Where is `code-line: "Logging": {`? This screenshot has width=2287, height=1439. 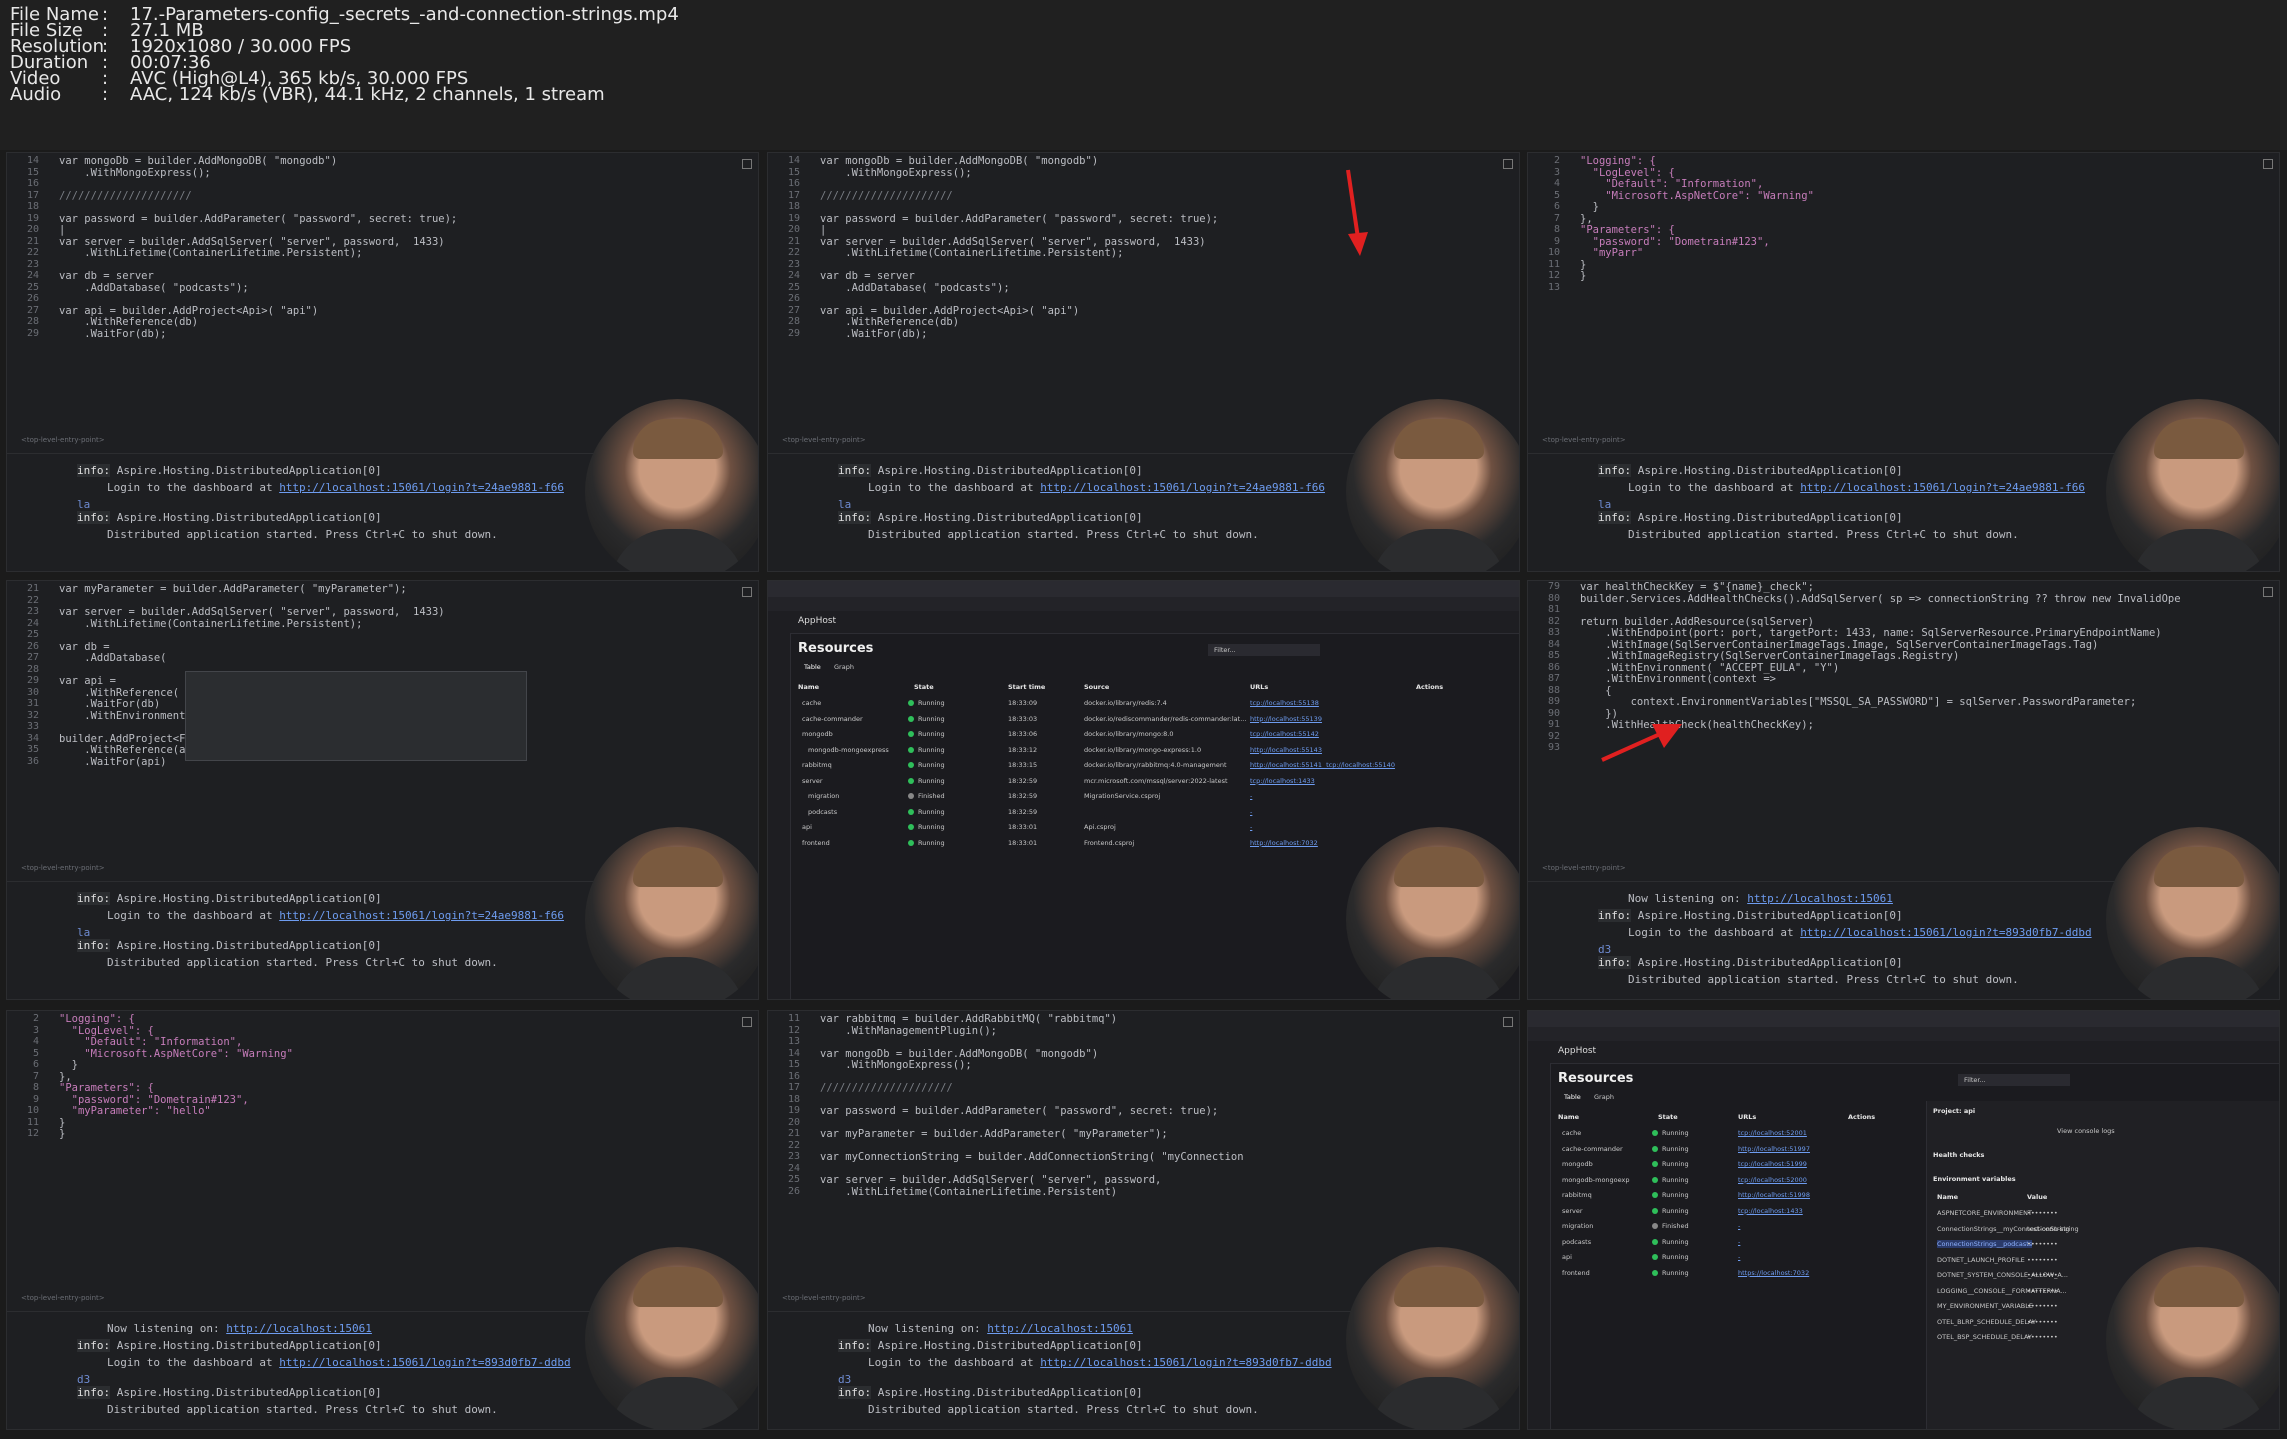 code-line: "Logging": { is located at coordinates (97, 1019).